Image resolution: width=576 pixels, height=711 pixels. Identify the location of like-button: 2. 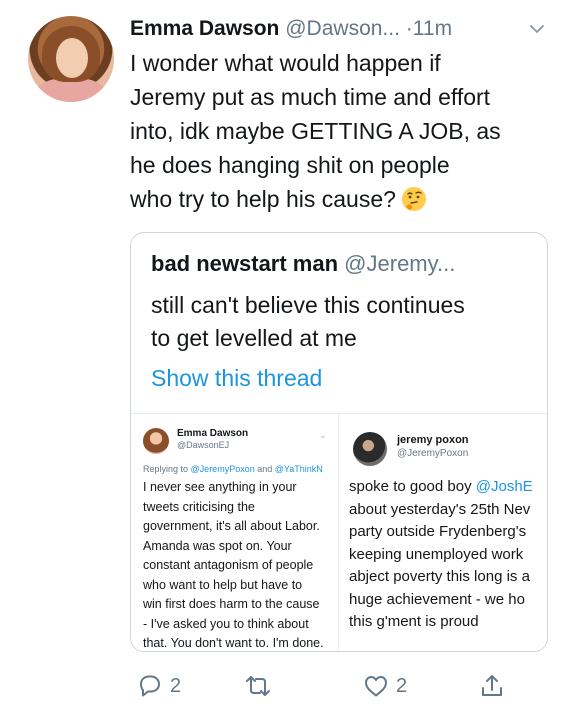
(384, 686).